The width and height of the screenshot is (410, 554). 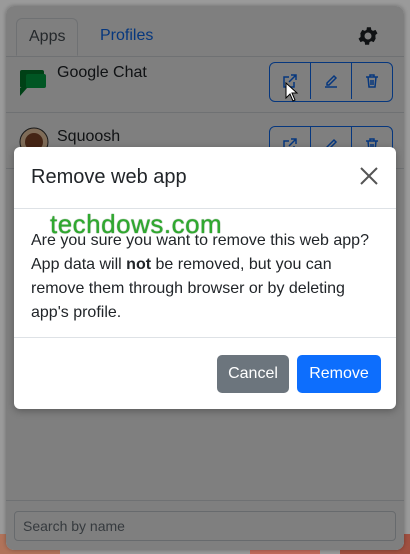 What do you see at coordinates (339, 374) in the screenshot?
I see `remove-button: Remove` at bounding box center [339, 374].